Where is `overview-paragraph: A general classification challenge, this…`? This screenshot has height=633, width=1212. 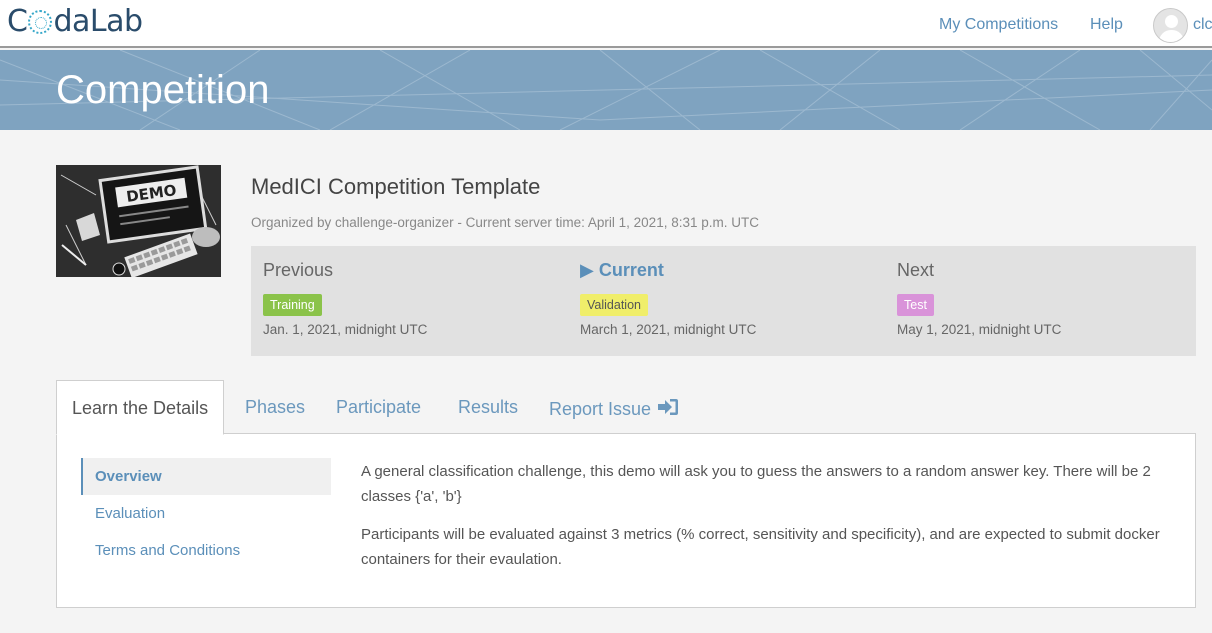
overview-paragraph: A general classification challenge, this… is located at coordinates (756, 484).